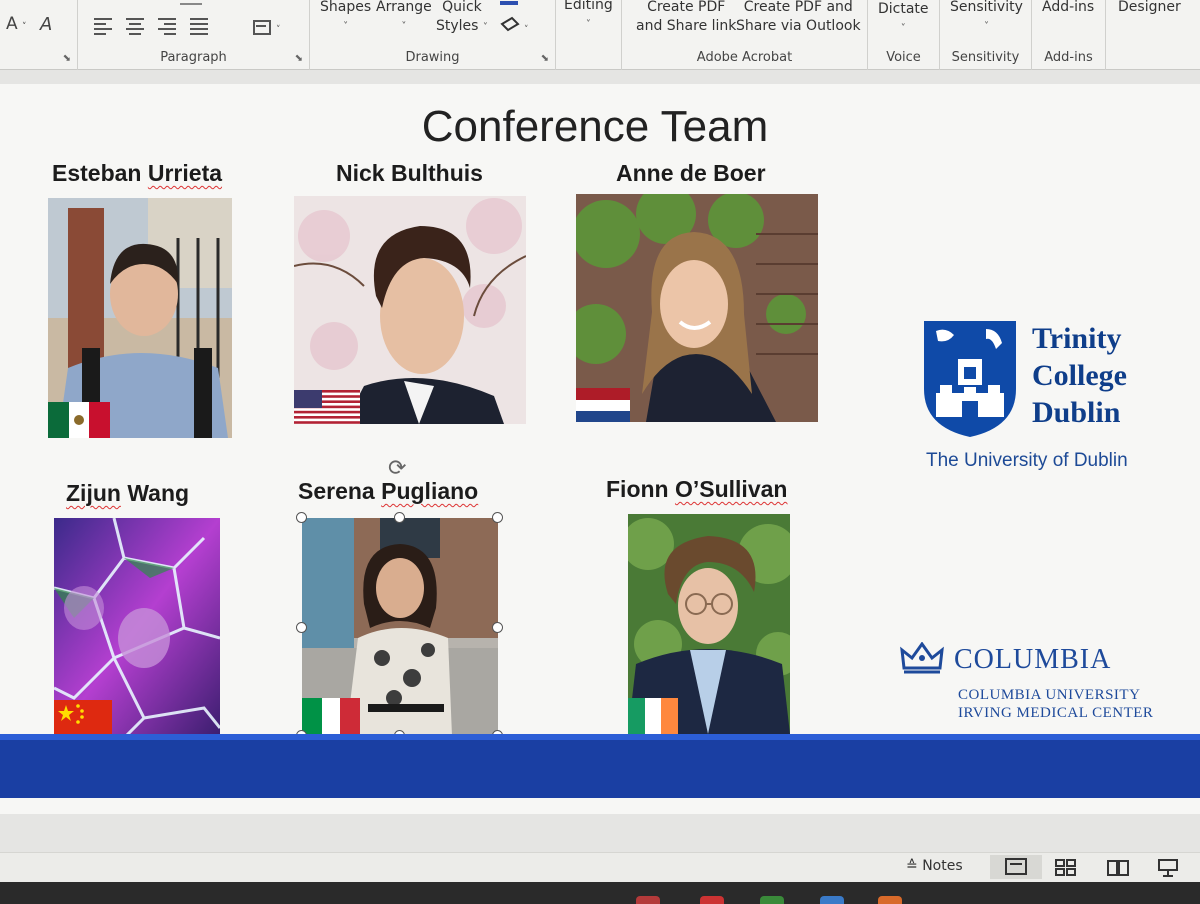 The width and height of the screenshot is (1200, 904). Describe the element at coordinates (462, 7) in the screenshot. I see `quick-styles-label-1: Quick` at that location.